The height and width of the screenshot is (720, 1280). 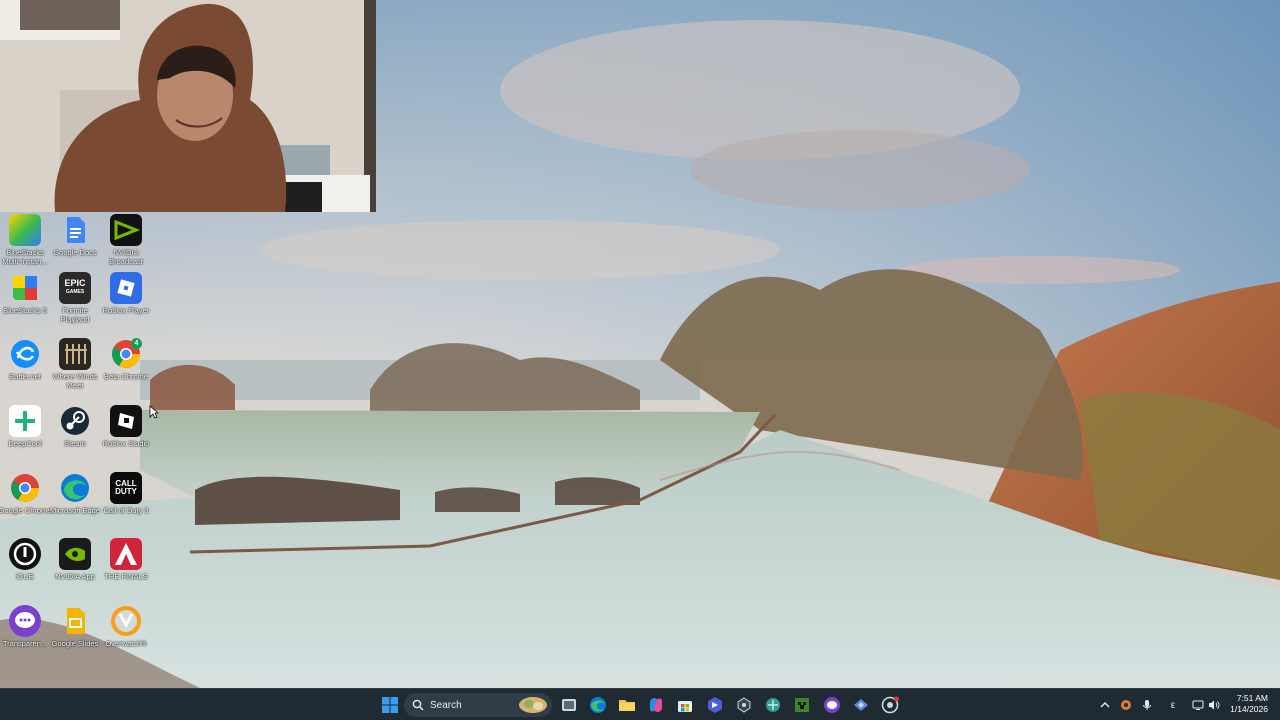 I want to click on task-view-icon, so click(x=569, y=705).